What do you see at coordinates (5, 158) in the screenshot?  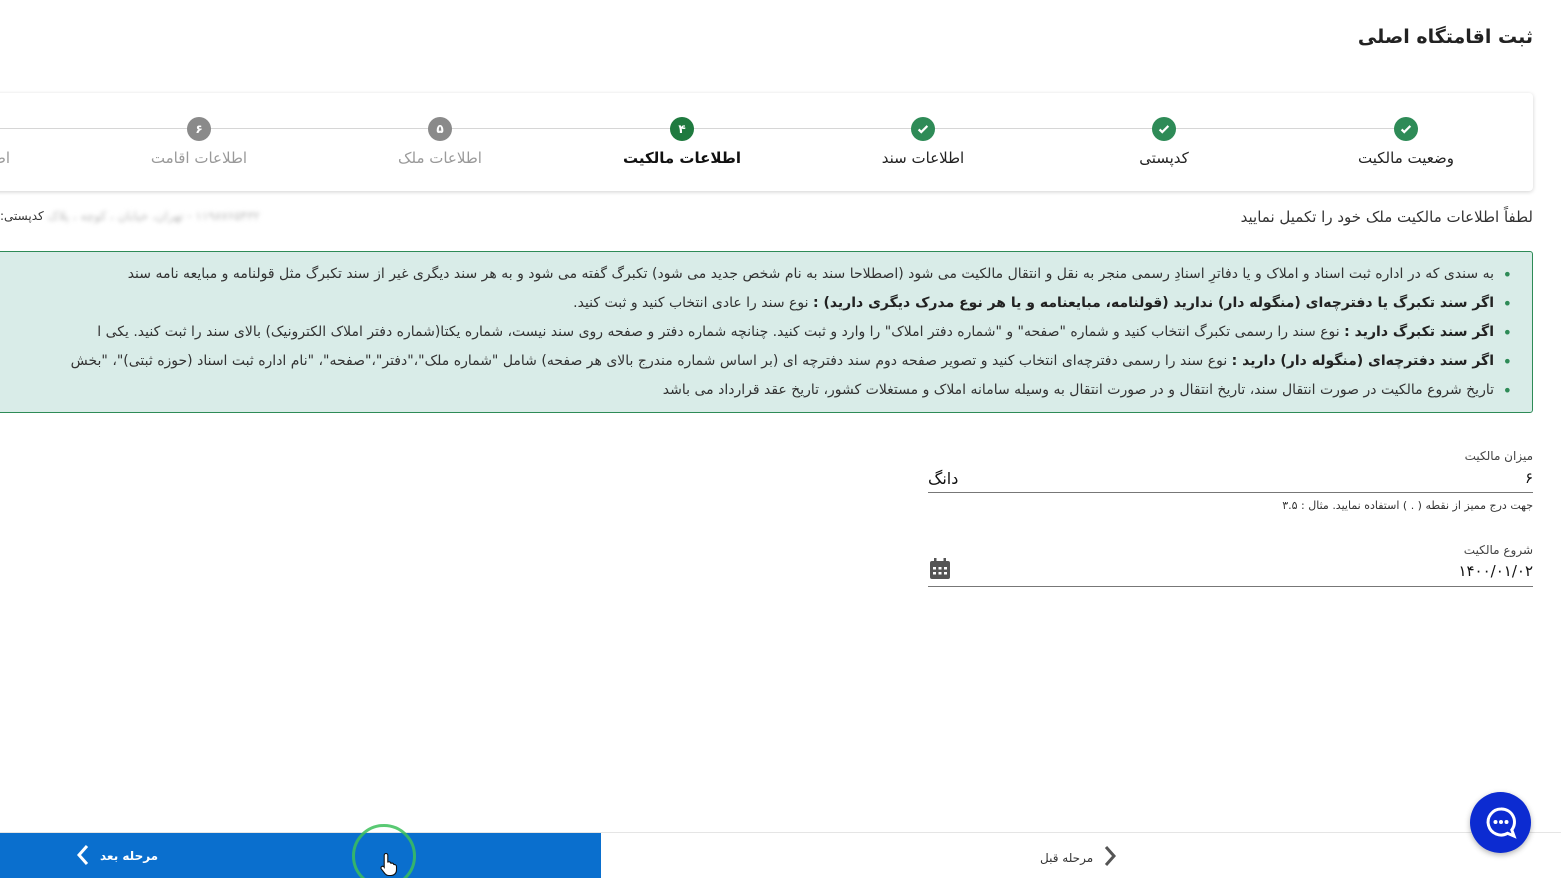 I see `step-label: اطلاعات` at bounding box center [5, 158].